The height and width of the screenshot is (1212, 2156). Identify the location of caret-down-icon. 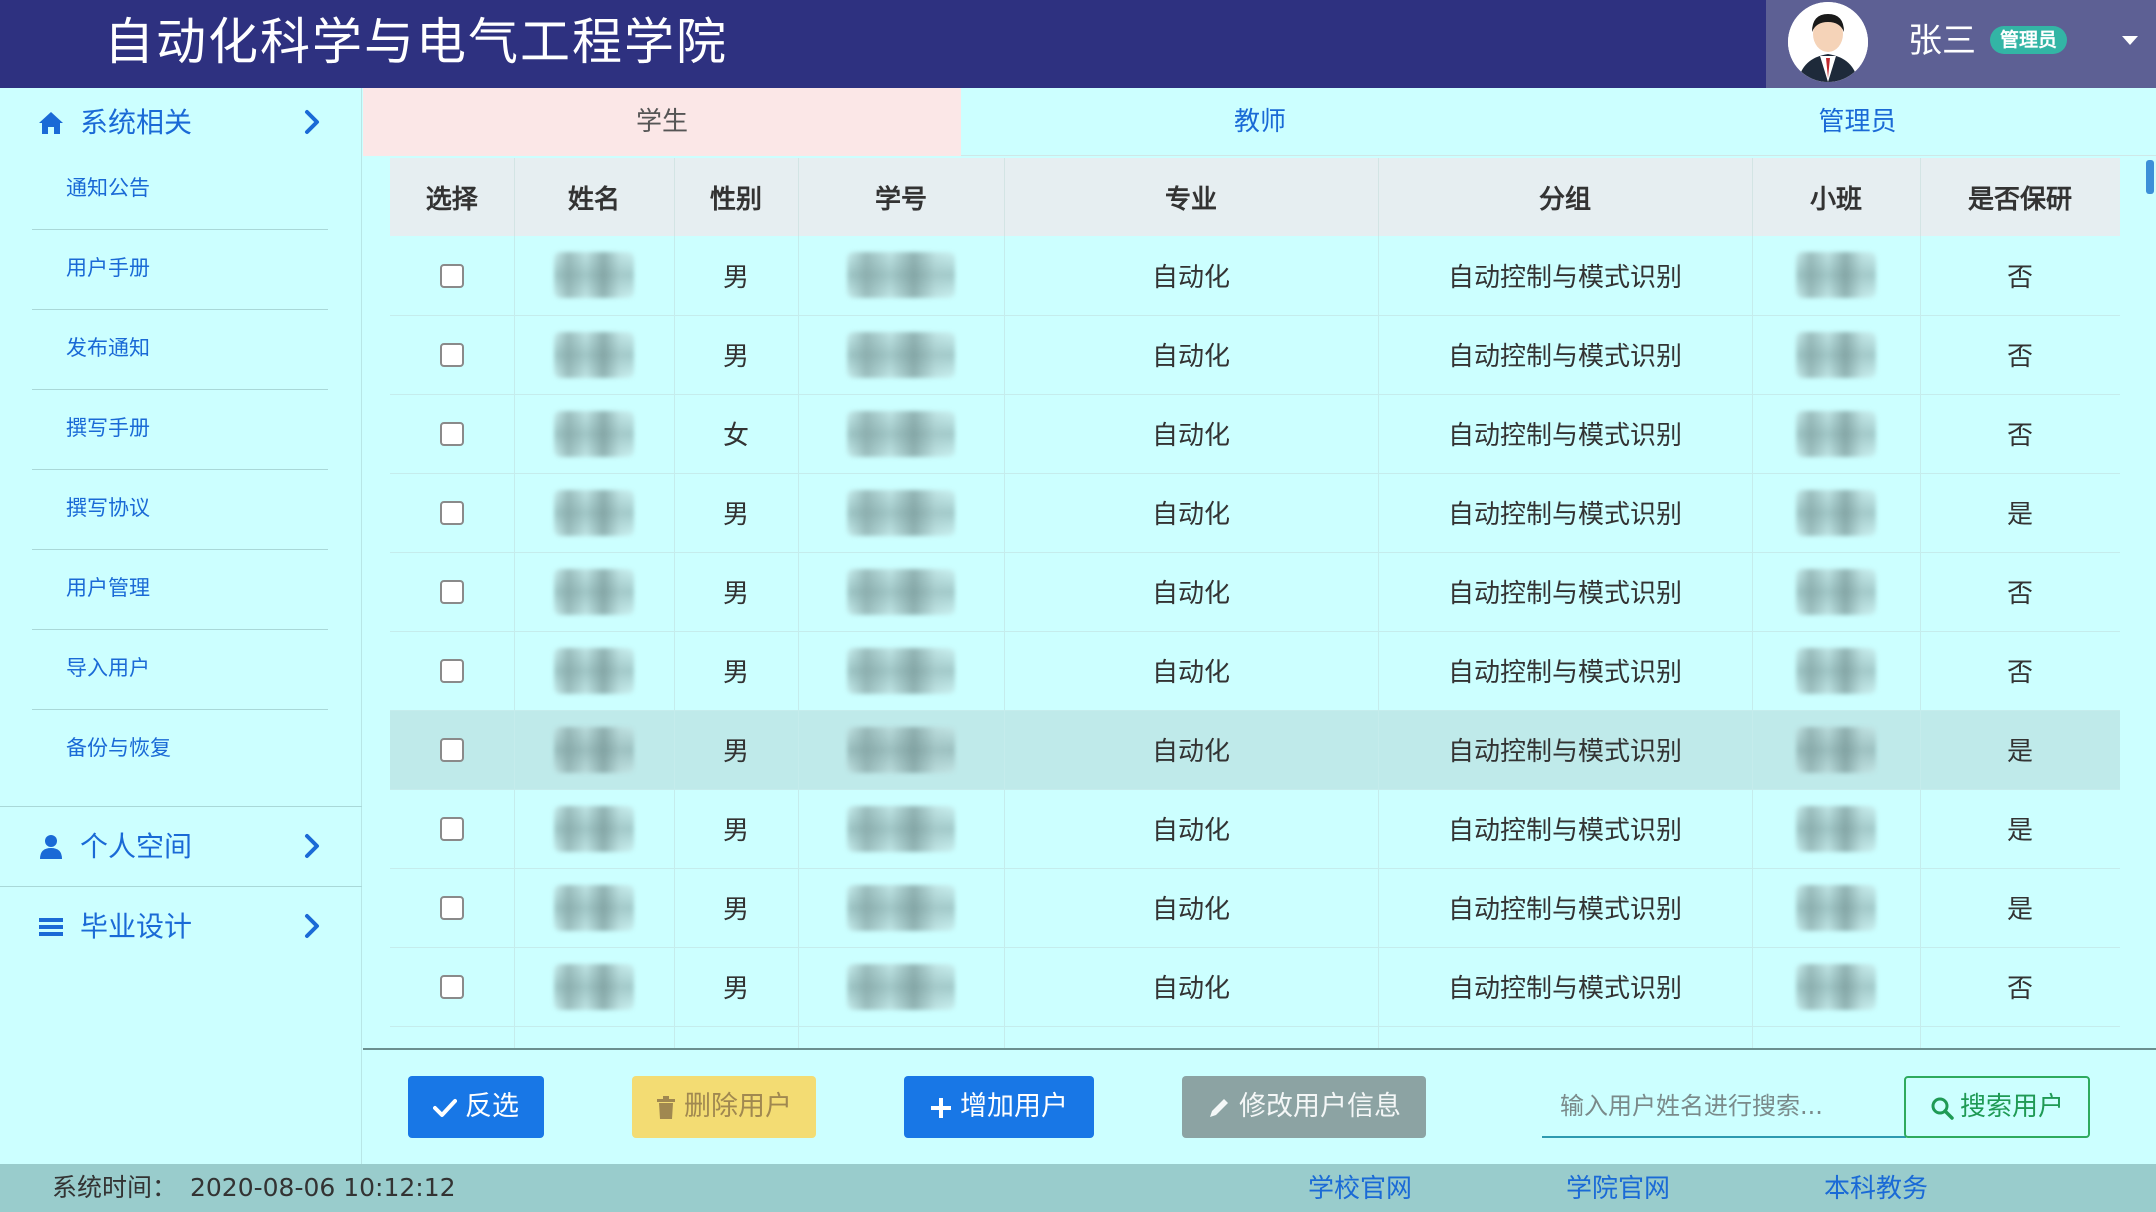
(2130, 40).